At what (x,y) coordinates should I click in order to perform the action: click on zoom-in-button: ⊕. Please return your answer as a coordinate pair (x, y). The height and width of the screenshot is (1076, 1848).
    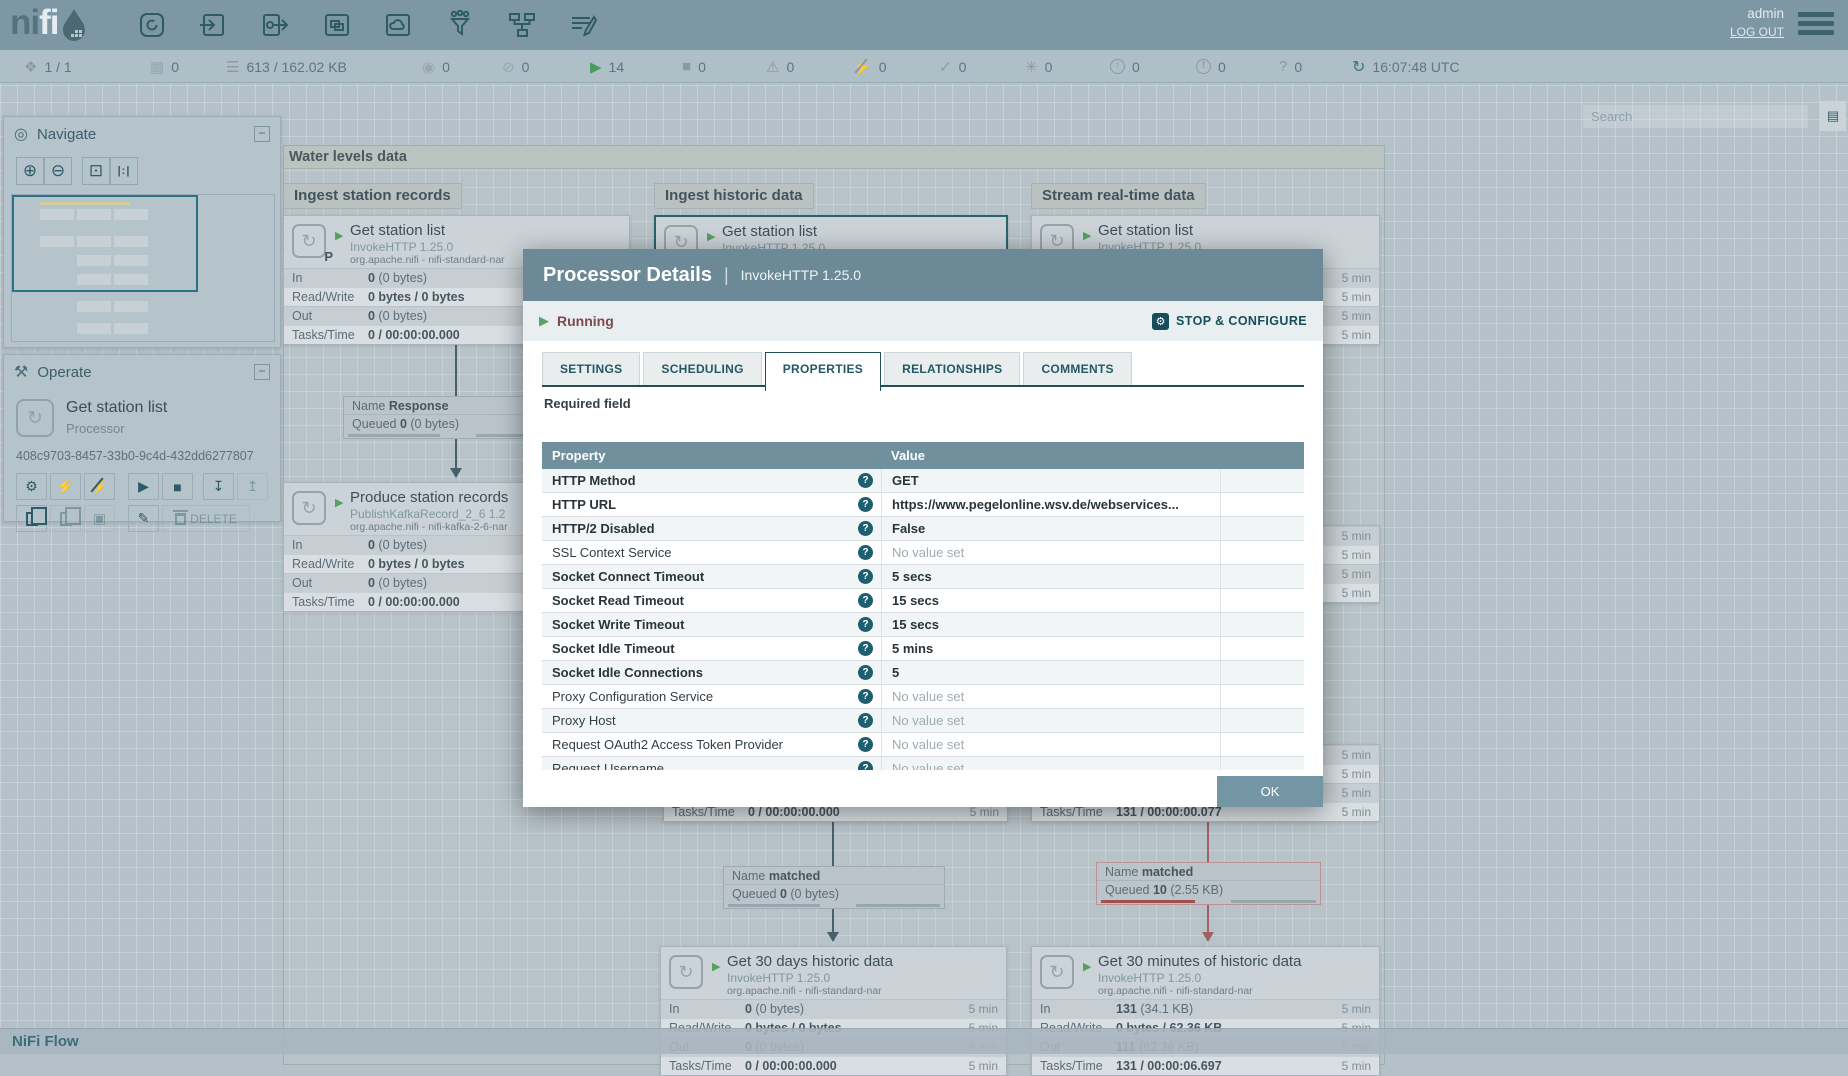
    Looking at the image, I should click on (30, 171).